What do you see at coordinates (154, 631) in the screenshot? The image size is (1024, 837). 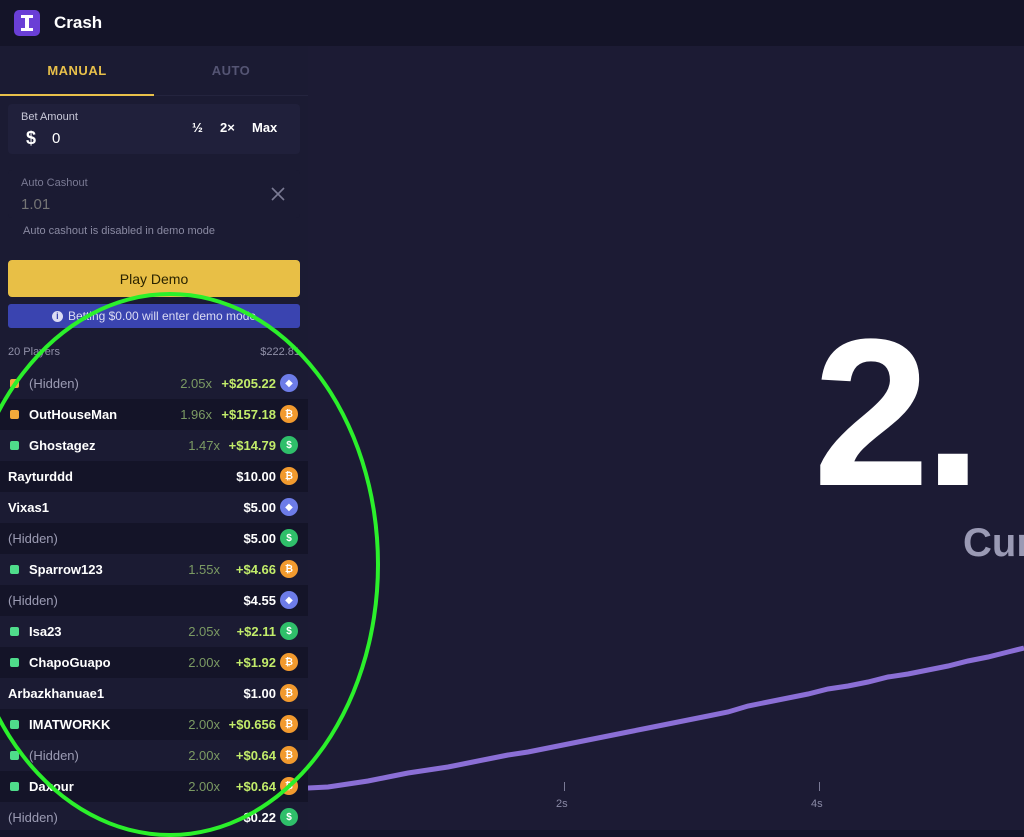 I see `player-row: Isa23 2.05x +$2.11 $` at bounding box center [154, 631].